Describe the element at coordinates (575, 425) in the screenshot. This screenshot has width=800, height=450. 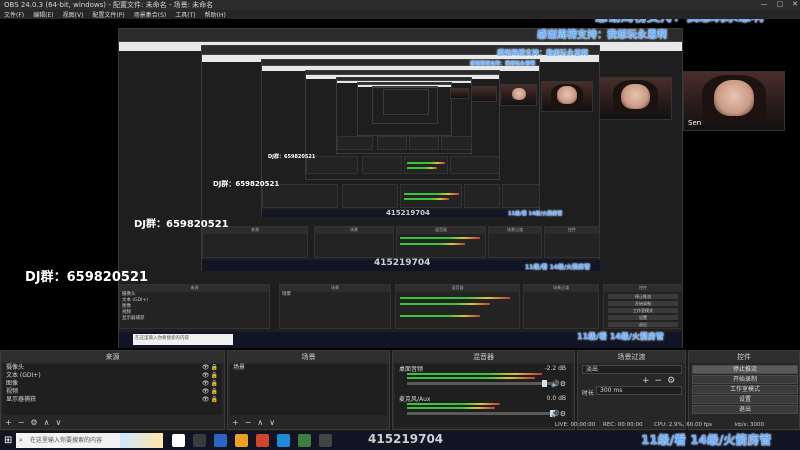
I see `live-status: LIVE: 00:00:00` at that location.